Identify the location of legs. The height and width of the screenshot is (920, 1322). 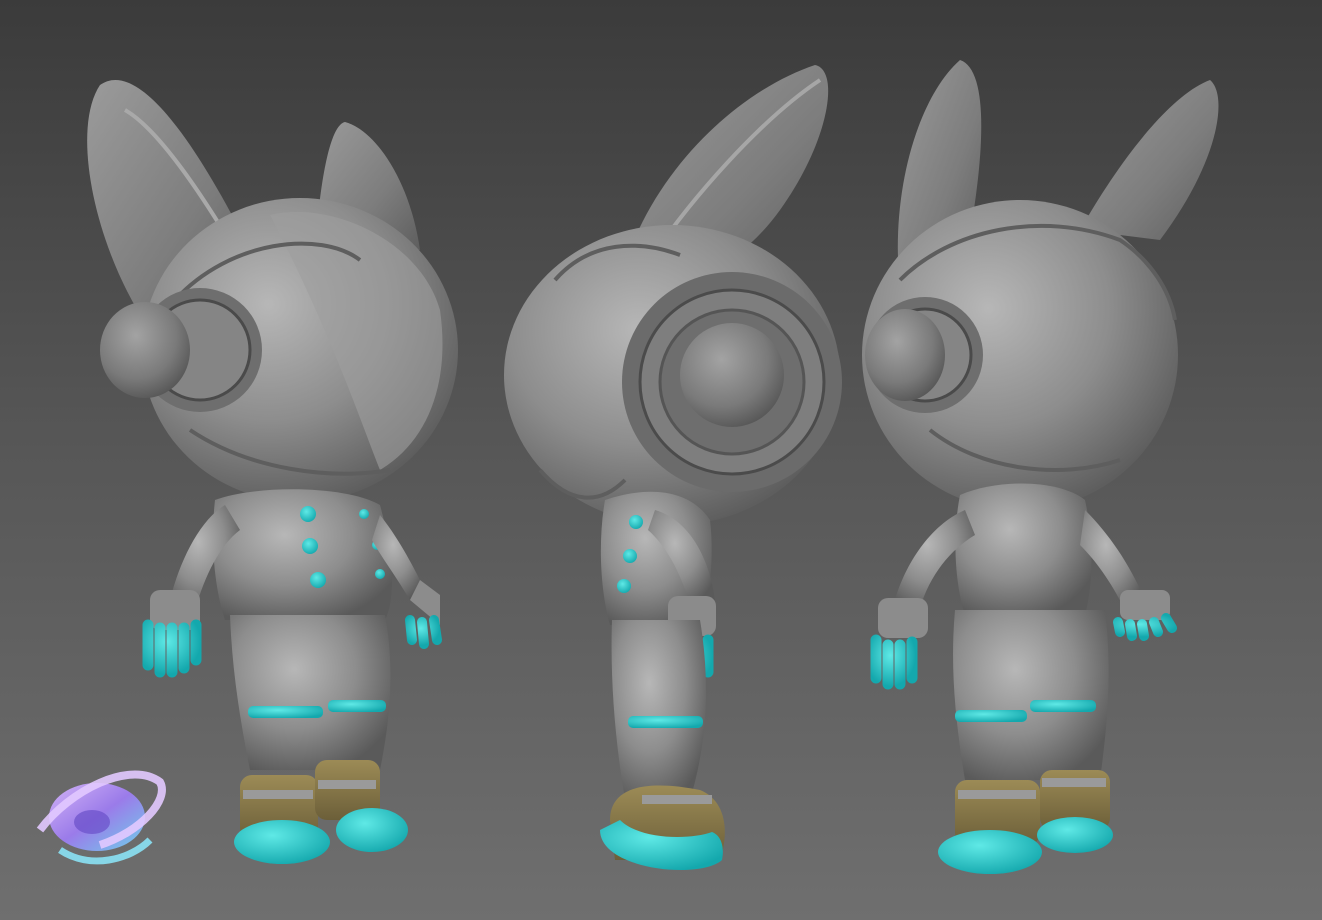
(310, 692).